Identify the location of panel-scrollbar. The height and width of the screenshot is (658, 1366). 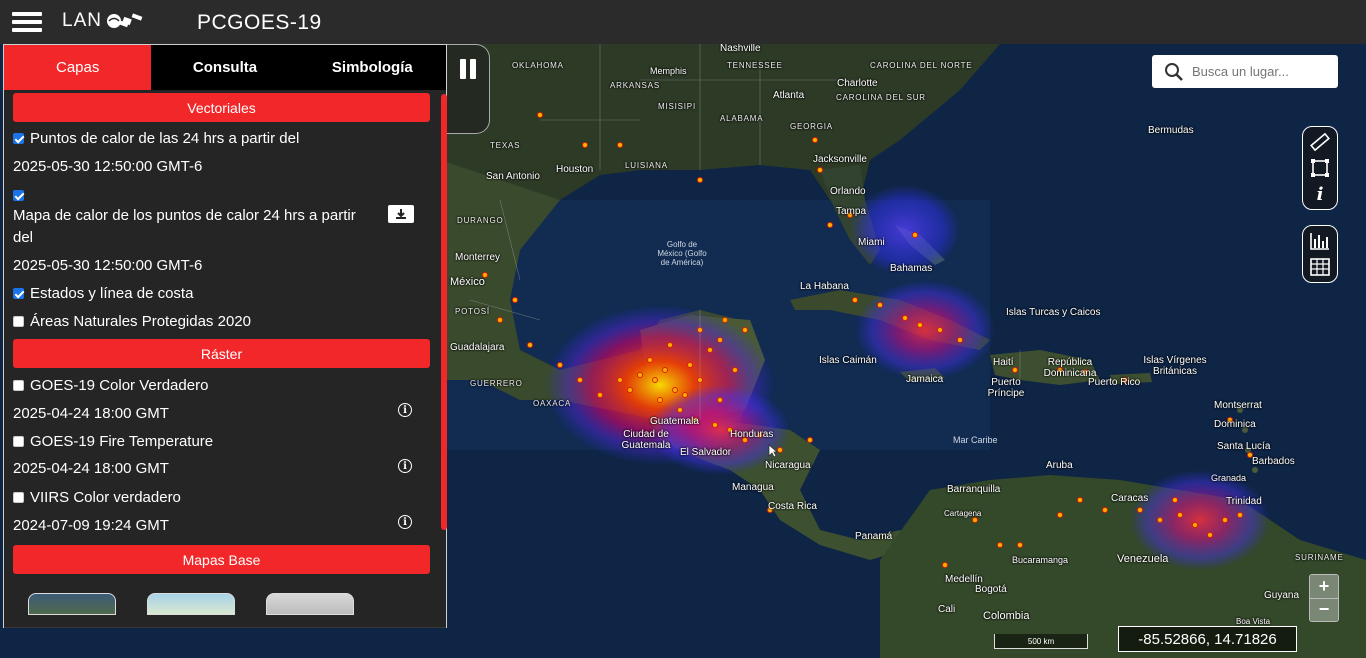
(444, 312).